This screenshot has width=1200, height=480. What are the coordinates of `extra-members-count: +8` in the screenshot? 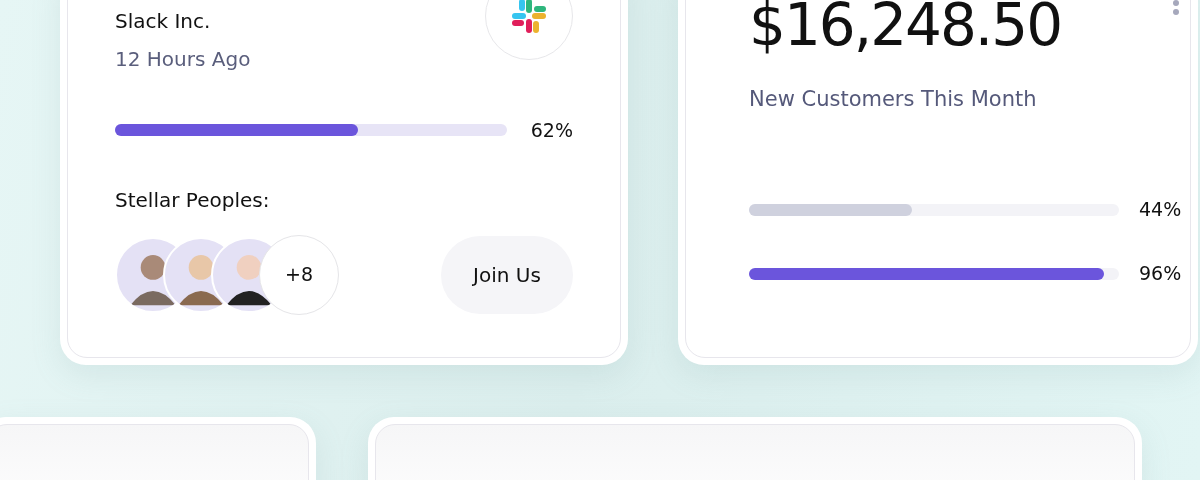 It's located at (299, 274).